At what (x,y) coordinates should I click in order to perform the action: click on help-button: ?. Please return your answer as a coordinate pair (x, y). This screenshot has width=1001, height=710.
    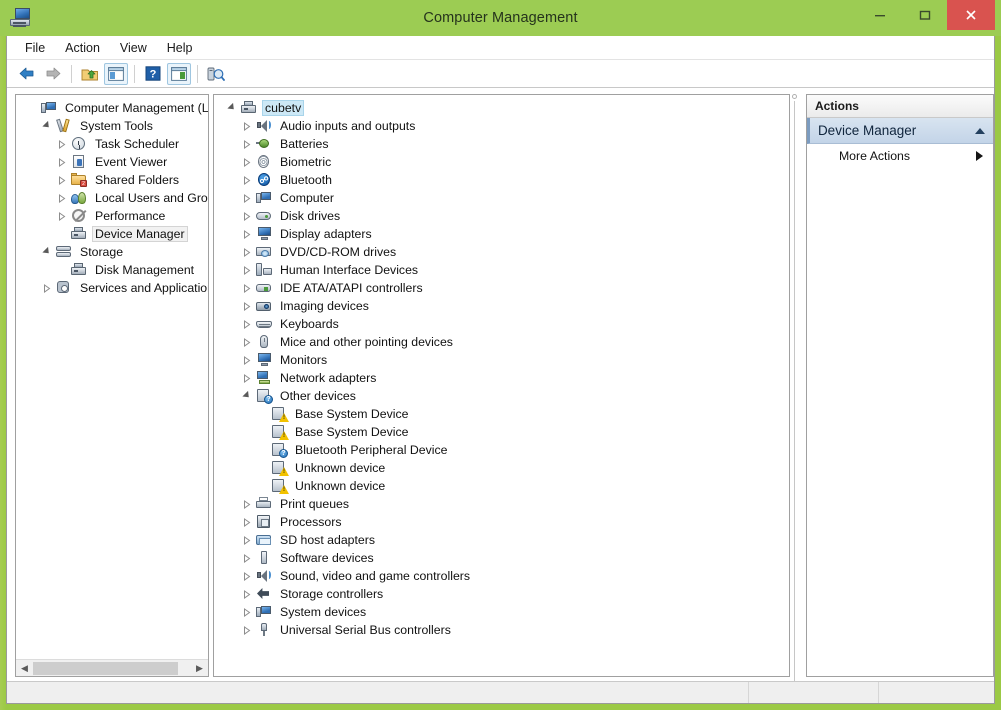
    Looking at the image, I should click on (153, 74).